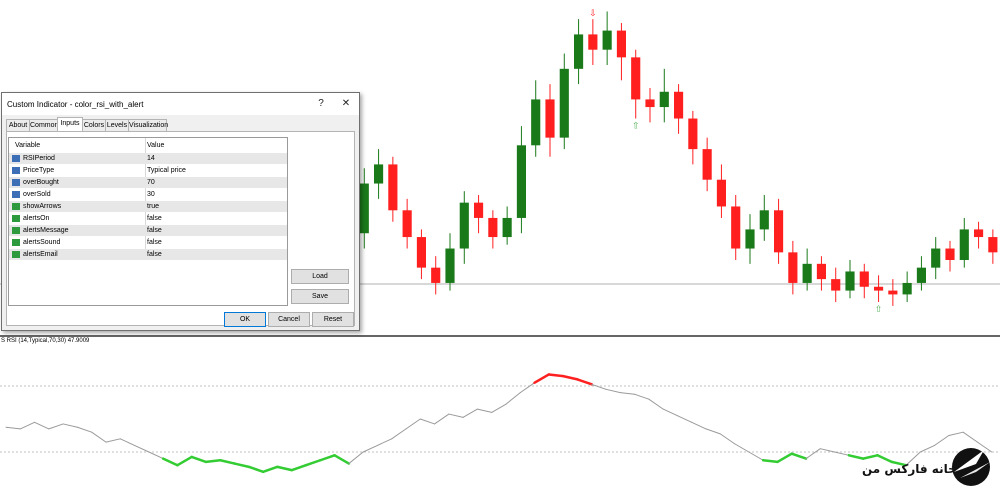 The image size is (1000, 500). Describe the element at coordinates (148, 145) in the screenshot. I see `table-header: Variable Value` at that location.